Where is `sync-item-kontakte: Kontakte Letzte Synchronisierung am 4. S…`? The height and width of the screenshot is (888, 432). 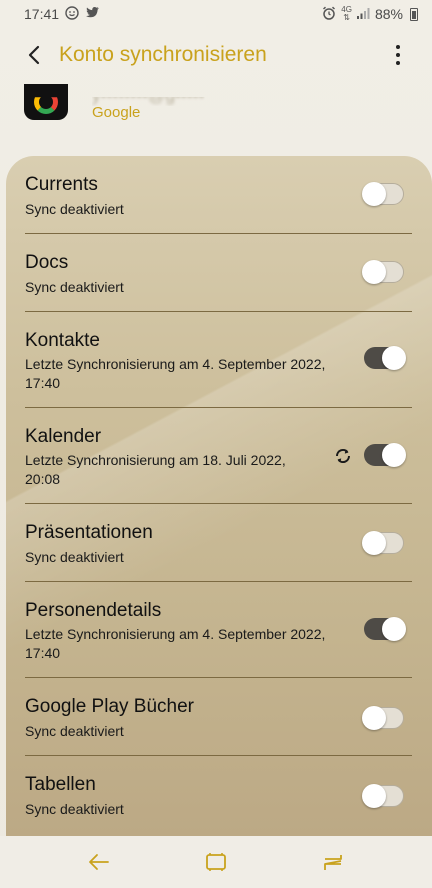 sync-item-kontakte: Kontakte Letzte Synchronisierung am 4. S… is located at coordinates (219, 360).